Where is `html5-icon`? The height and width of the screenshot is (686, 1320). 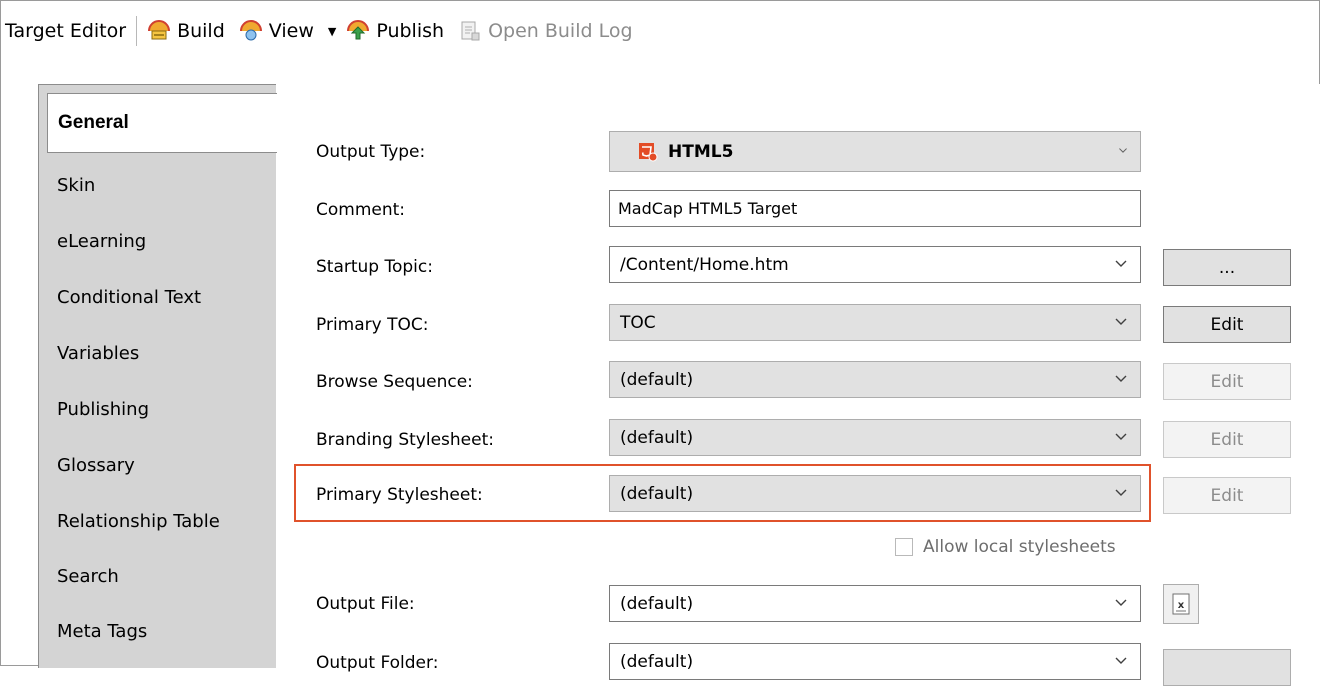 html5-icon is located at coordinates (648, 151).